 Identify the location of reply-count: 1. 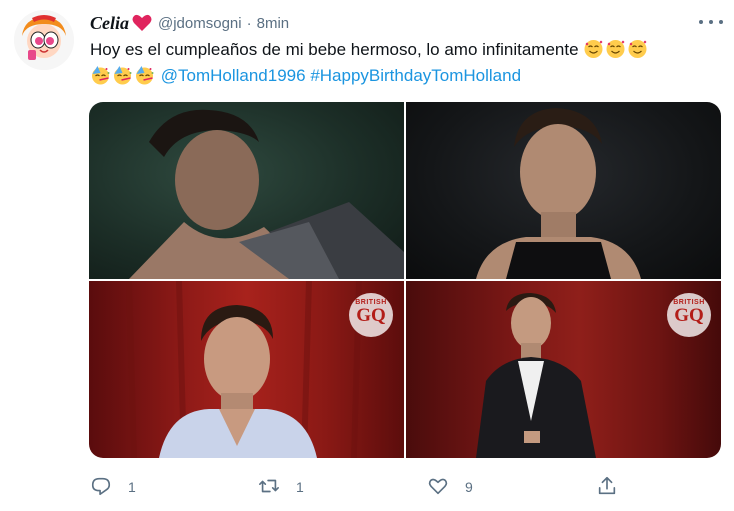
(132, 487).